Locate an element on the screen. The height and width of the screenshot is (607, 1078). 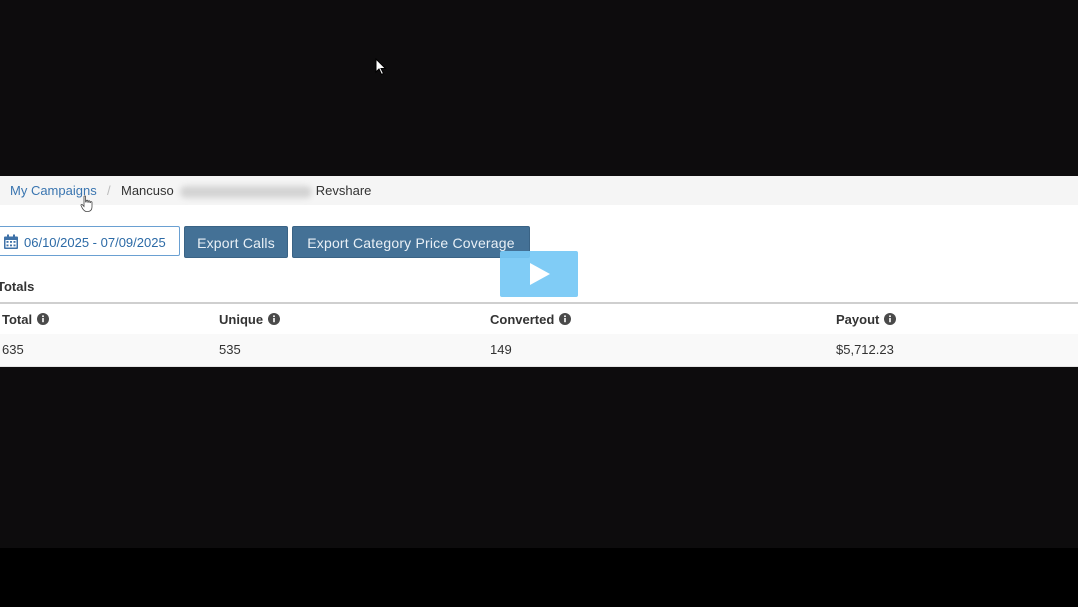
column-header-label: Total is located at coordinates (17, 319).